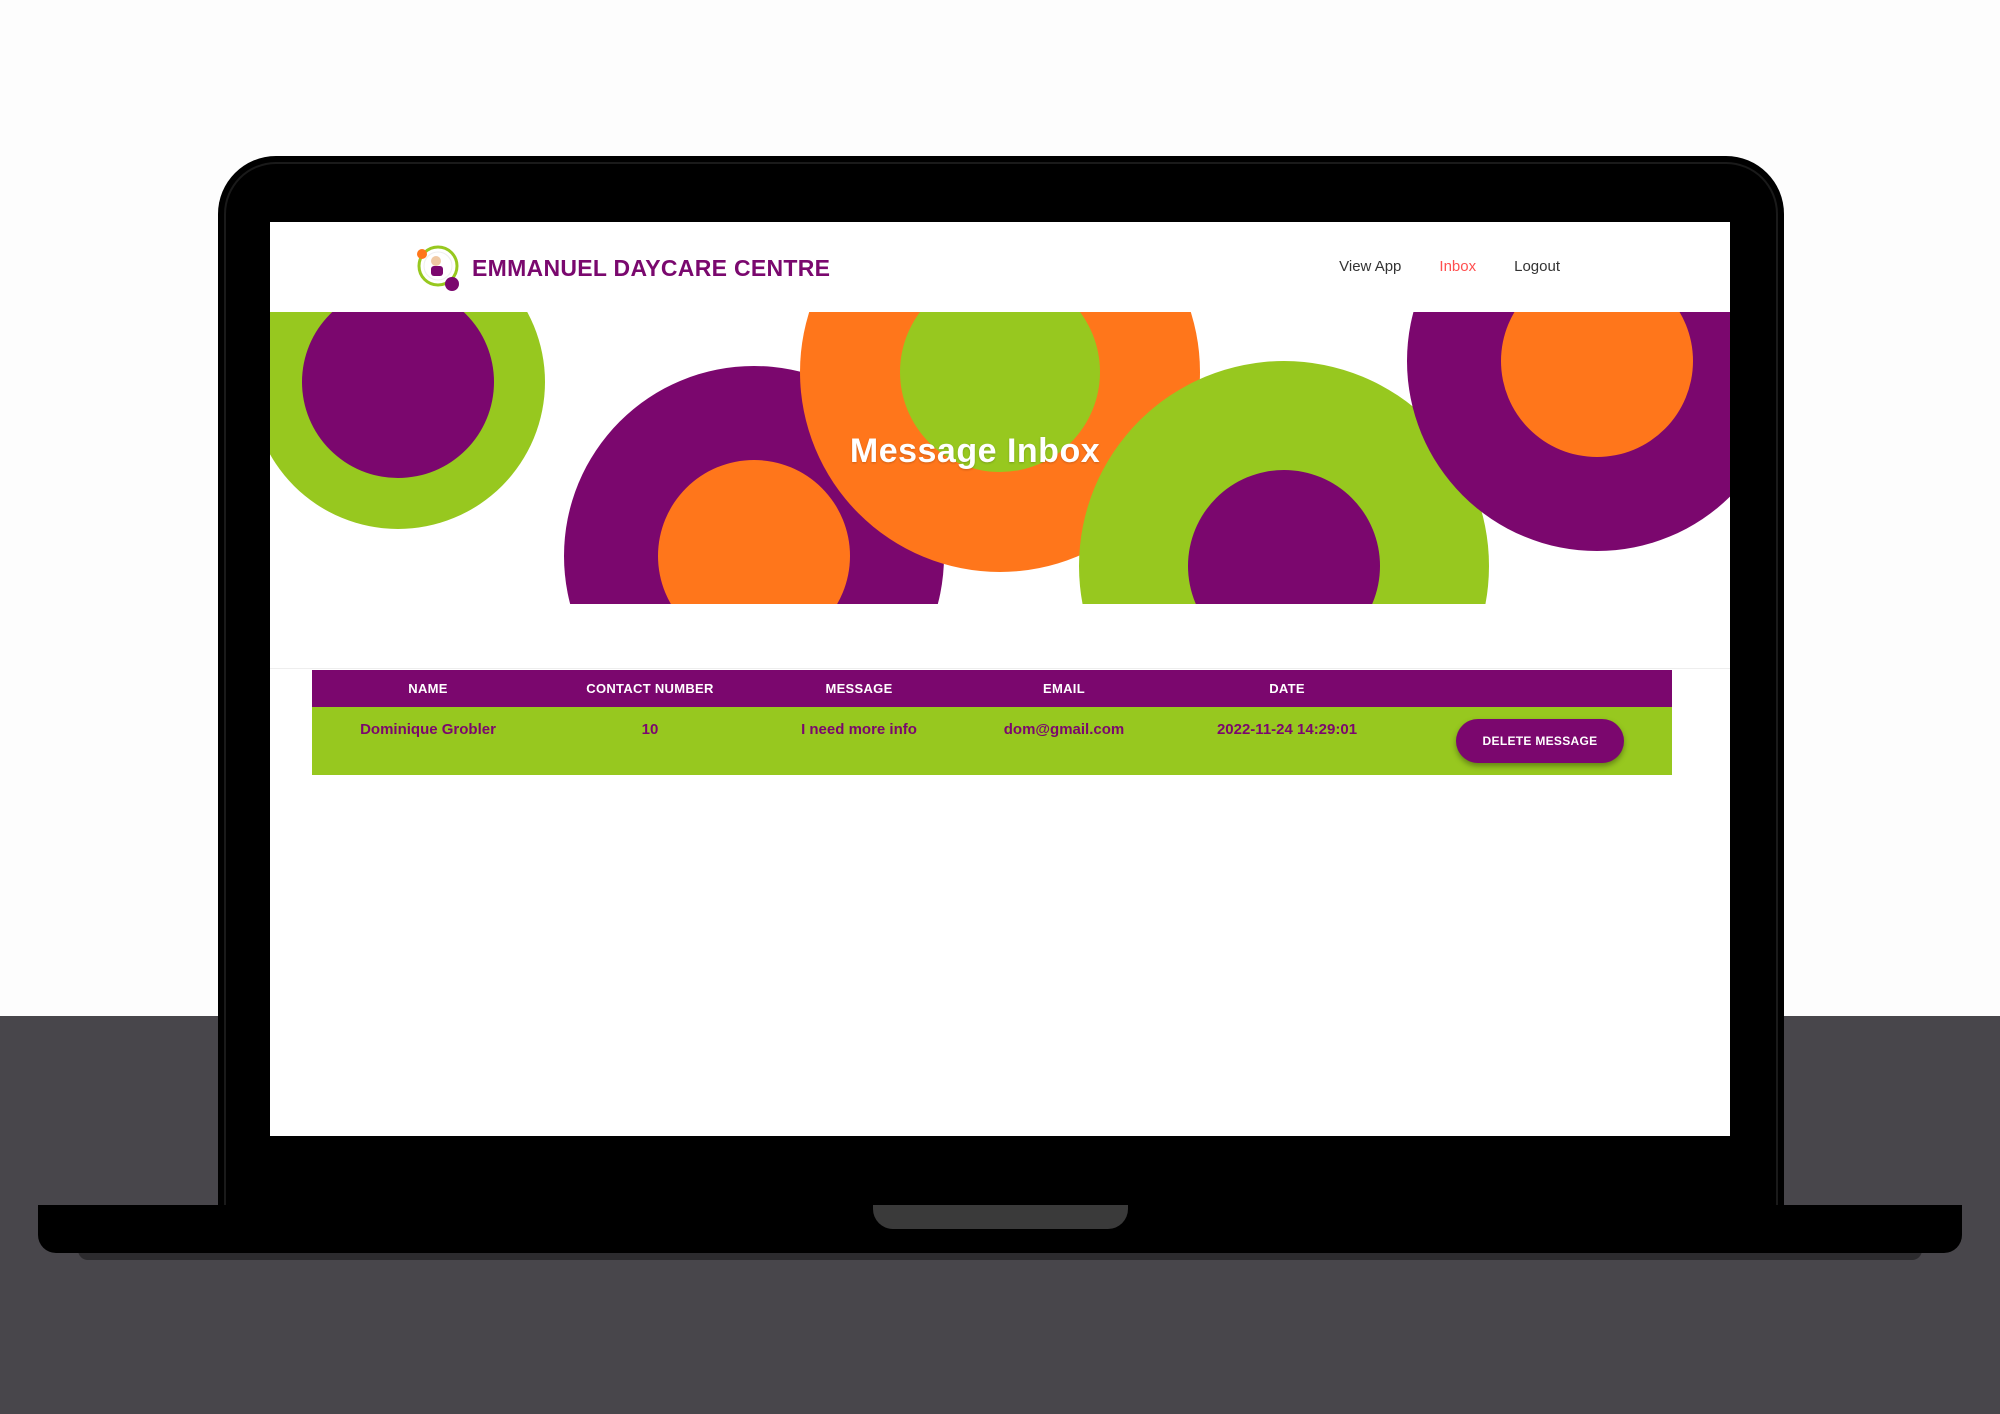 This screenshot has height=1414, width=2000. Describe the element at coordinates (1064, 688) in the screenshot. I see `column-header-email: EMAIL` at that location.